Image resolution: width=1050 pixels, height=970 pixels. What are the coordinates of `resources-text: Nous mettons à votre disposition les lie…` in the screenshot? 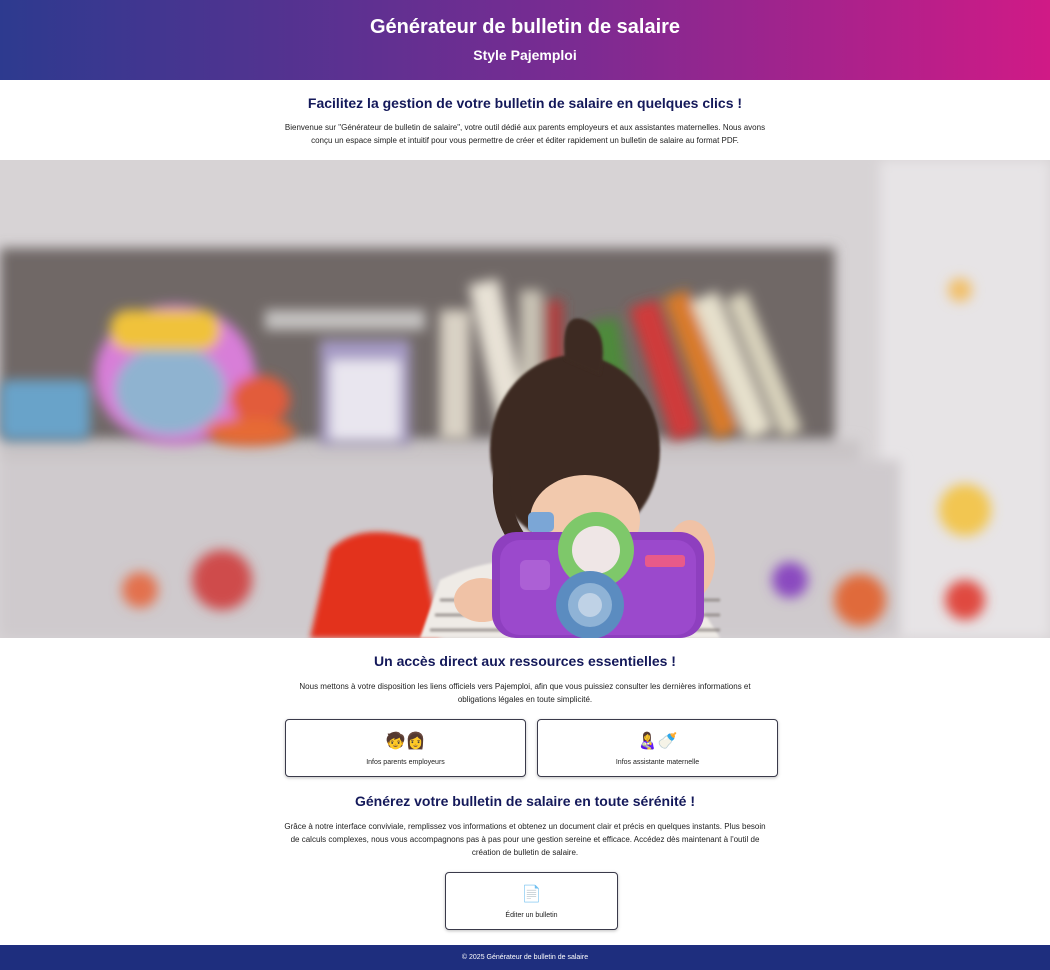 It's located at (525, 693).